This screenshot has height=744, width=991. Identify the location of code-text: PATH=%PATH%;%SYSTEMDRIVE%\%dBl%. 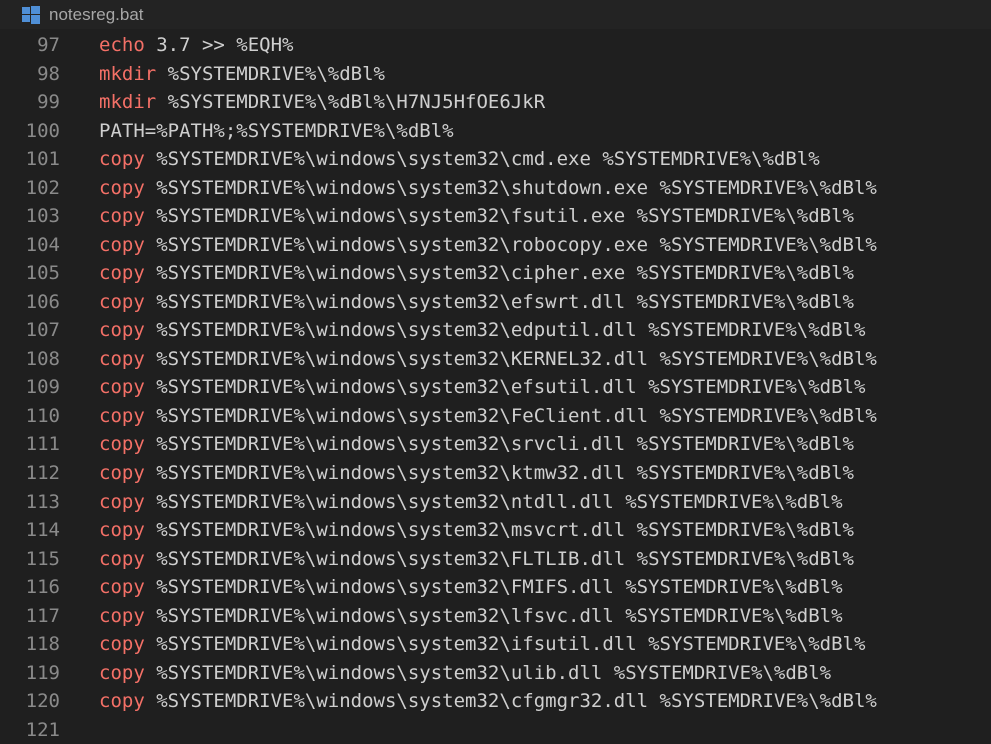
(257, 131).